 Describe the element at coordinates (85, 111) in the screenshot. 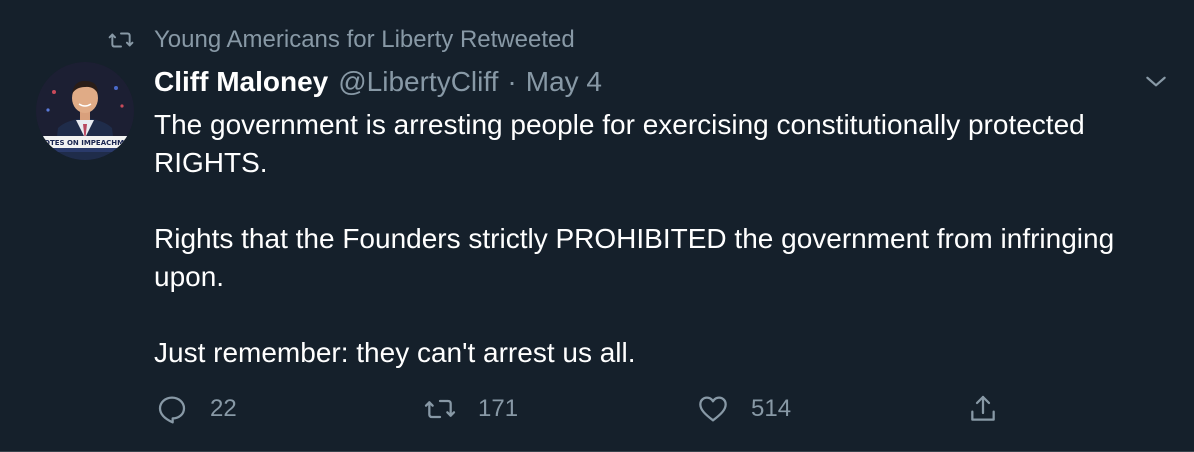

I see `avatar: OTES ON IMPEACHMENT A` at that location.